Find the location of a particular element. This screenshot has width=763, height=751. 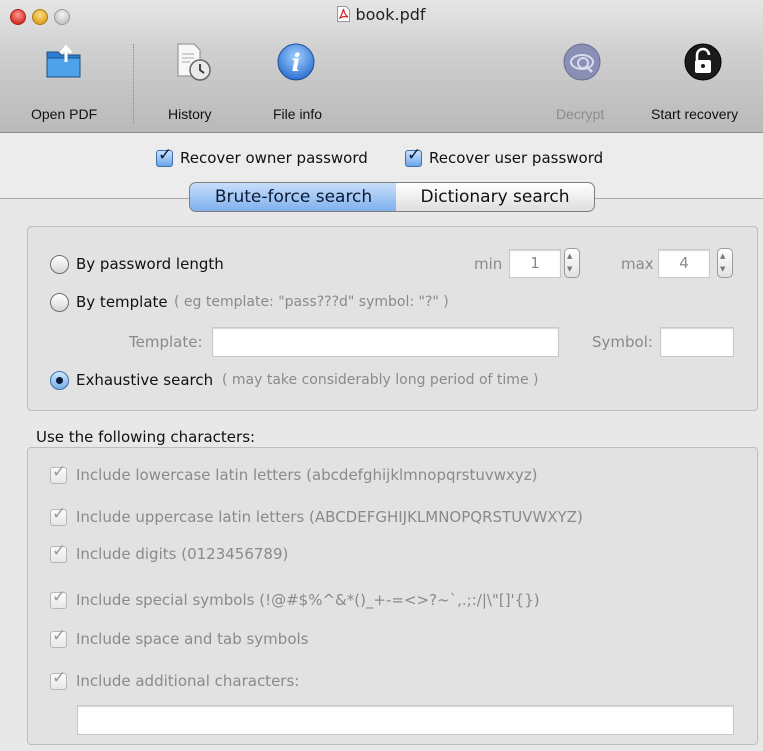

exhaustive-search-radio is located at coordinates (59, 380).